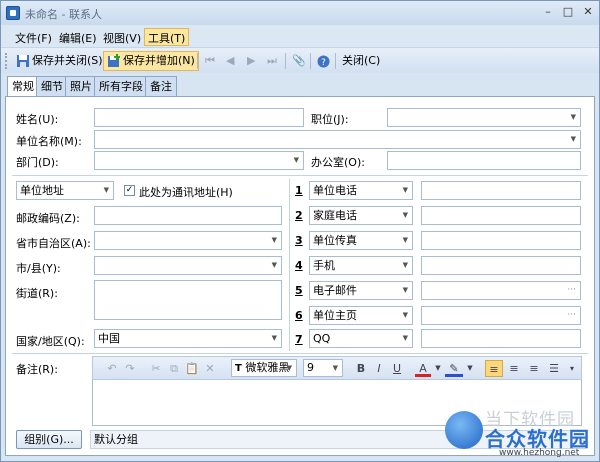 The image size is (600, 462). I want to click on phone-type-5: 电子邮件 ▼, so click(361, 290).